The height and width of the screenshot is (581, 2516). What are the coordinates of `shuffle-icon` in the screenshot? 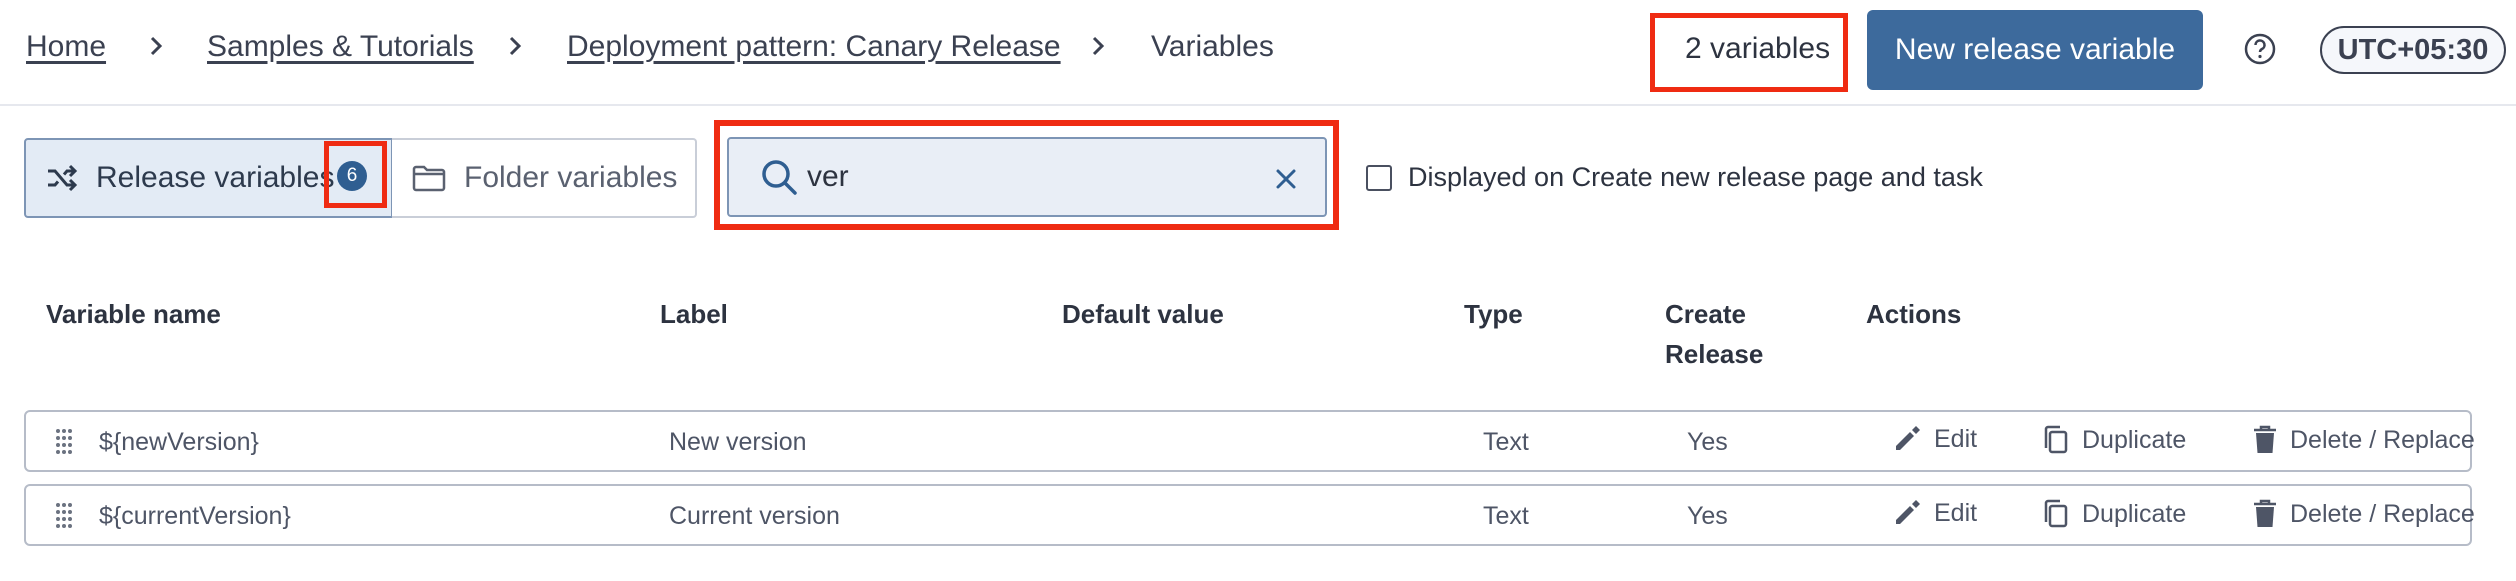 It's located at (63, 178).